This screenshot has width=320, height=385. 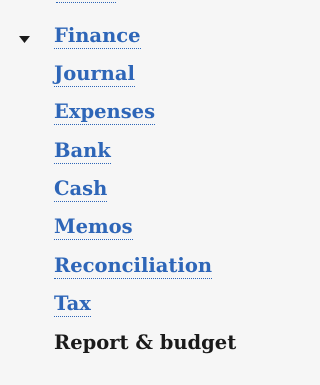 I want to click on nav-item-cash: Cash, so click(x=81, y=189).